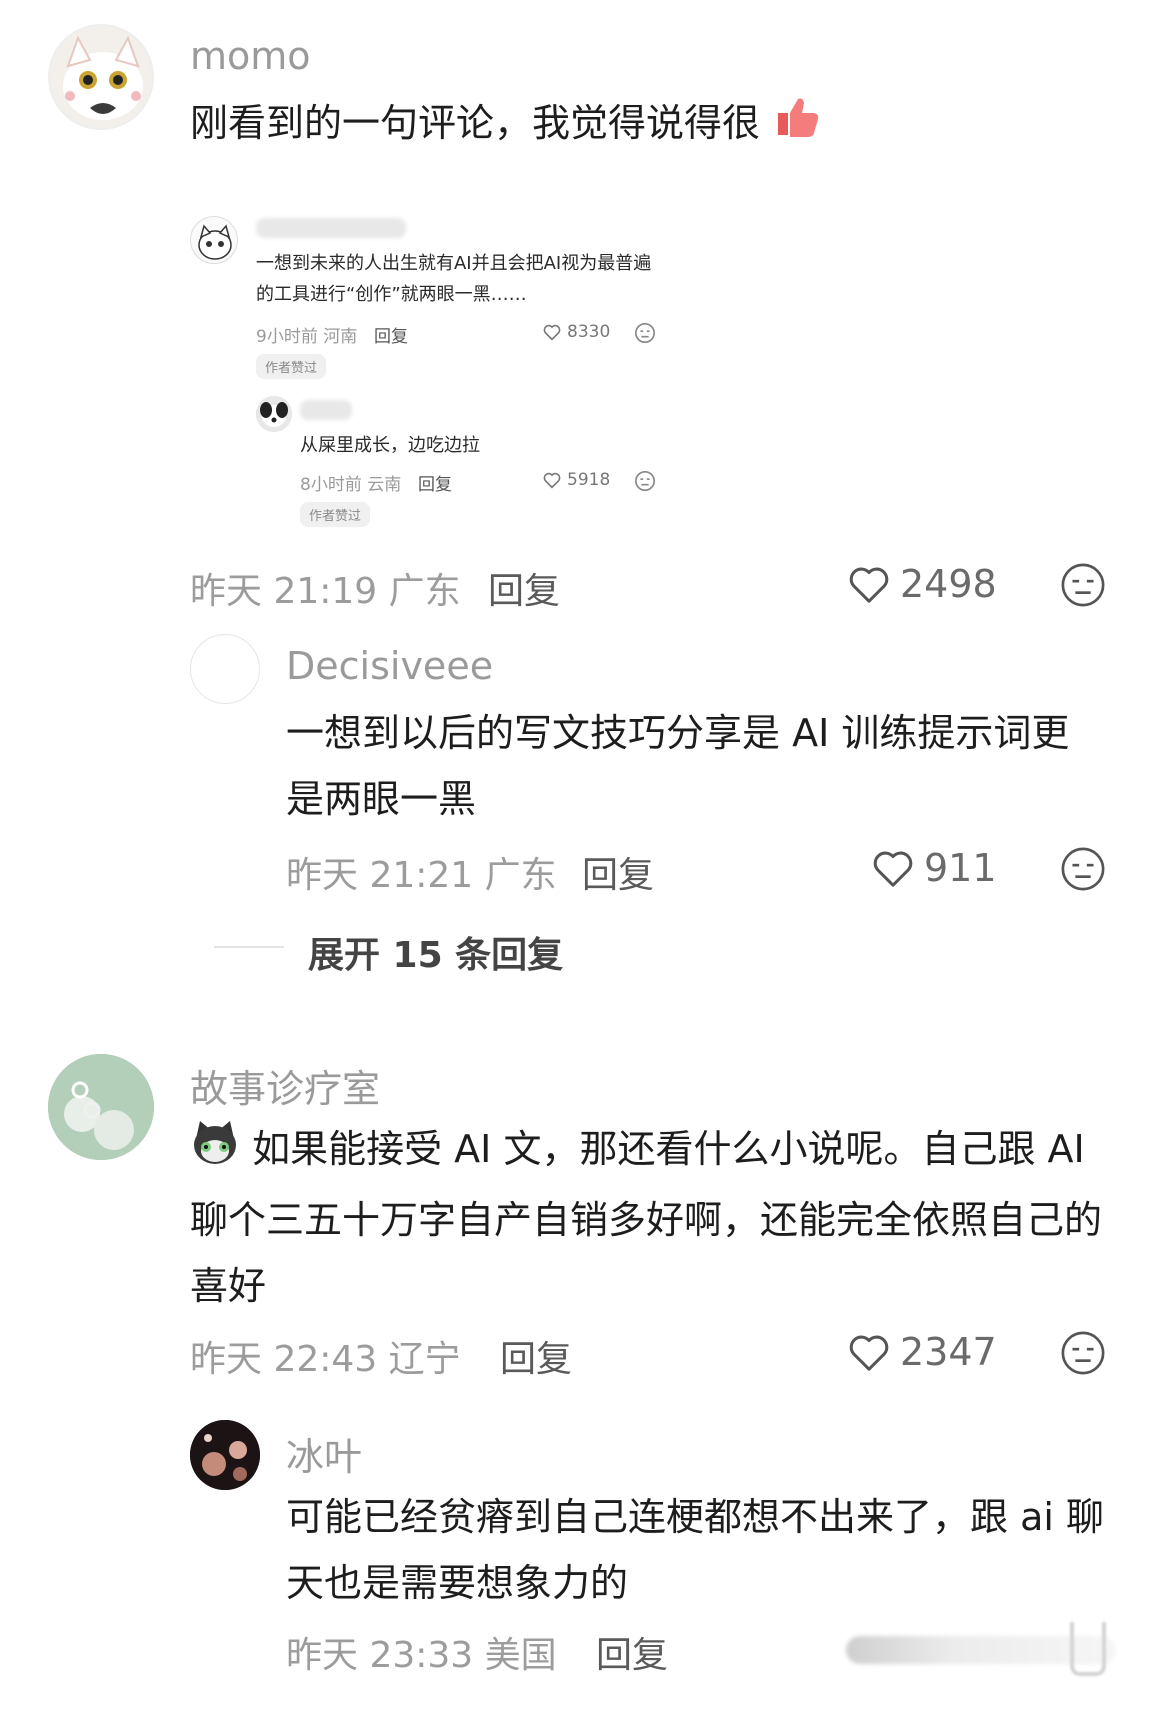  What do you see at coordinates (389, 666) in the screenshot?
I see `username: Decisiveee` at bounding box center [389, 666].